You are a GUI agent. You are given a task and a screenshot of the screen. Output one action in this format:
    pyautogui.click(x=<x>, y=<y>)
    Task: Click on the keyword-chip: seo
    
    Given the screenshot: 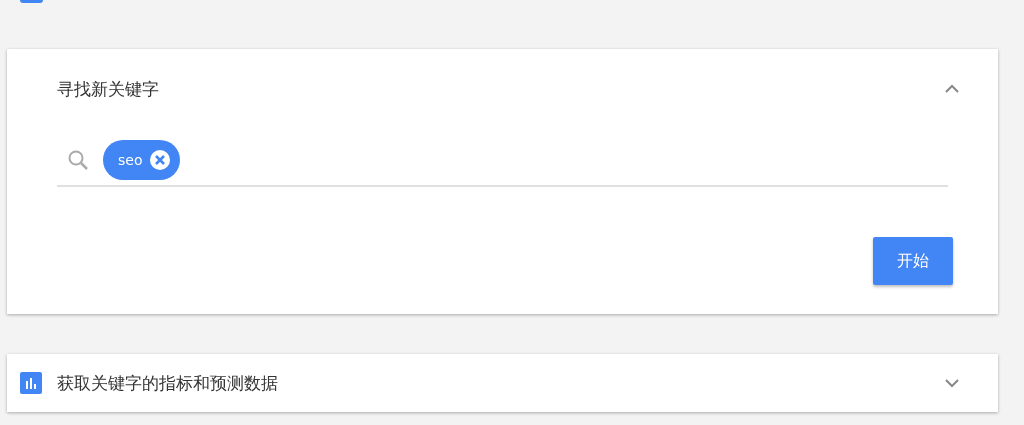 What is the action you would take?
    pyautogui.click(x=142, y=160)
    